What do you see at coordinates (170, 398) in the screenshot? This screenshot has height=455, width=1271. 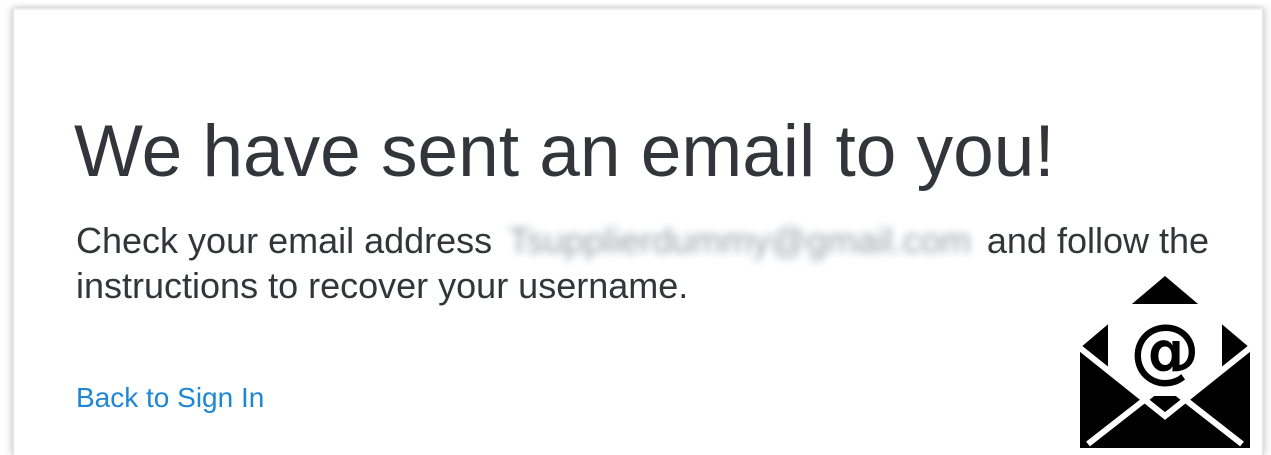 I see `back-to-sign-in-link: Back to Sign In` at bounding box center [170, 398].